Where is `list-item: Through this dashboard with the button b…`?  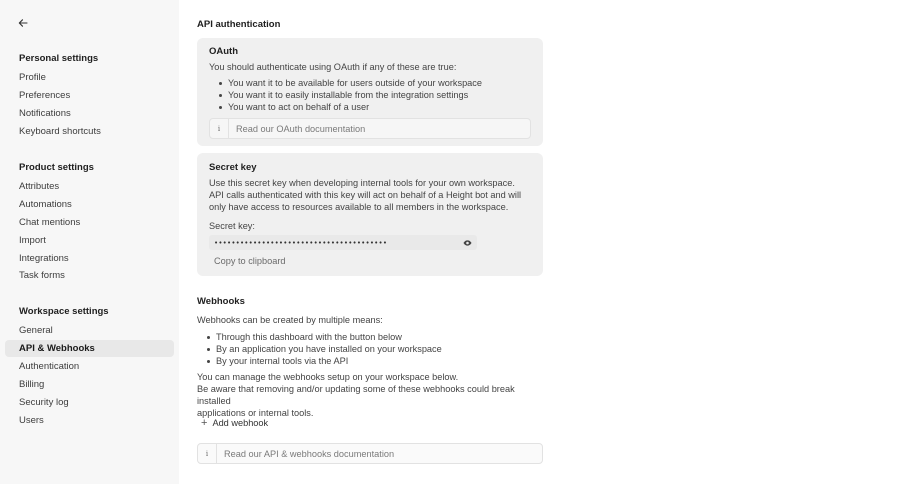 list-item: Through this dashboard with the button b… is located at coordinates (324, 337).